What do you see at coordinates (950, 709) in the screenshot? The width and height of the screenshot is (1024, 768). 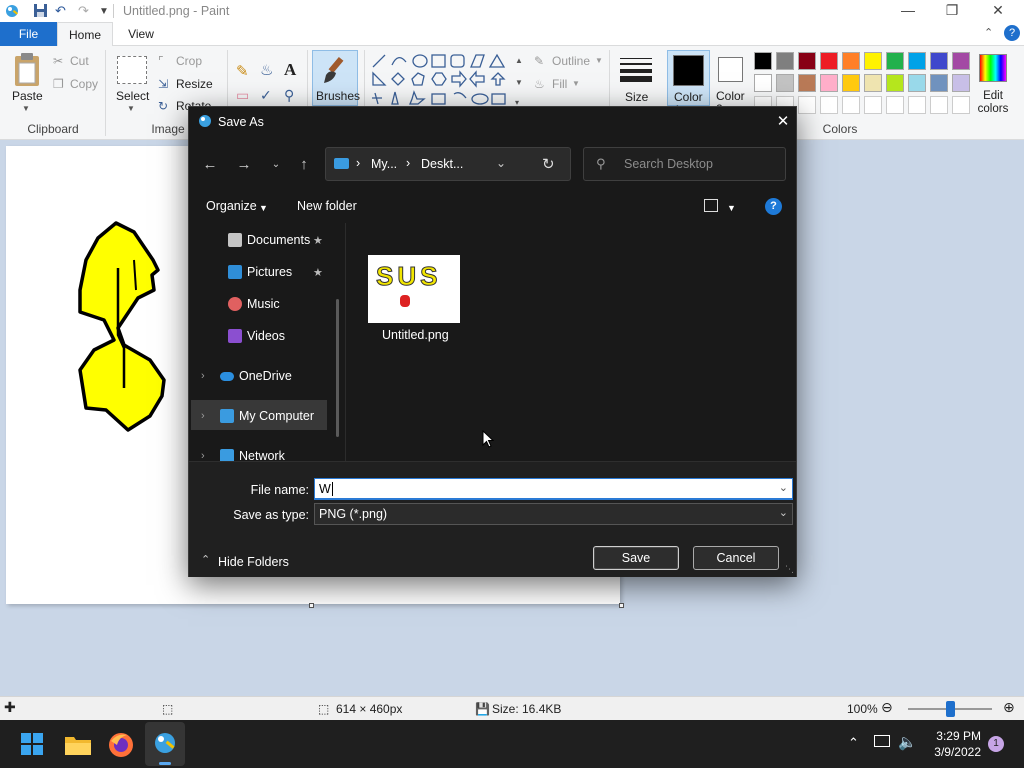 I see `zoom-slider-thumb` at bounding box center [950, 709].